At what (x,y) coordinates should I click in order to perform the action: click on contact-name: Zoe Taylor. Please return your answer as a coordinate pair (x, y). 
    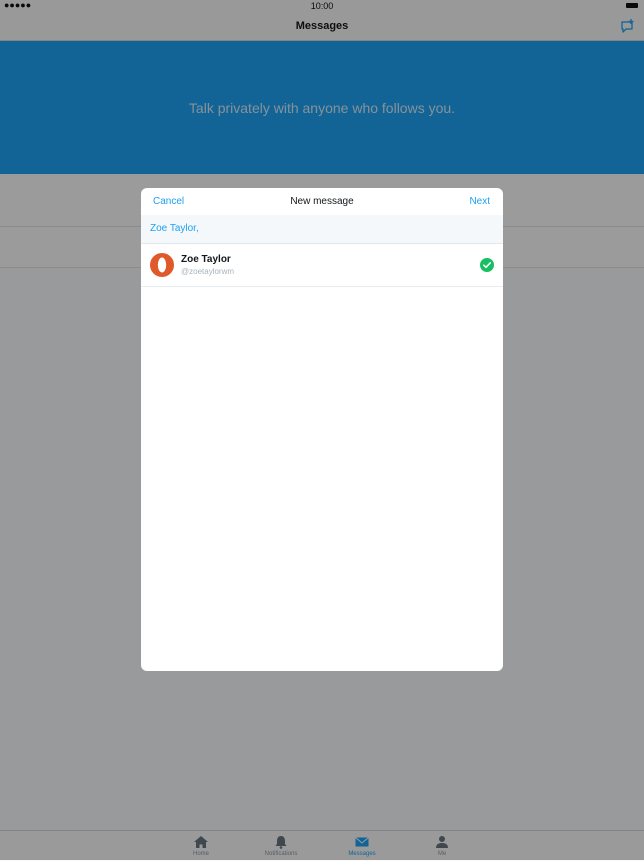
    Looking at the image, I should click on (206, 259).